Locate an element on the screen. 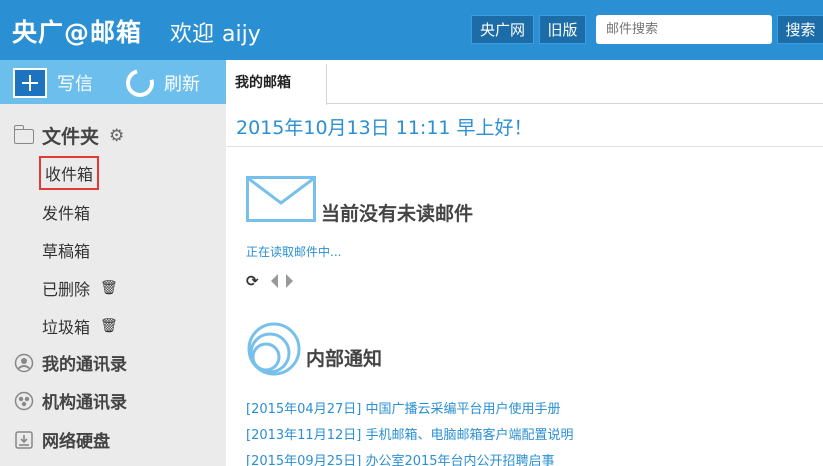  search-button: 搜索 is located at coordinates (800, 29).